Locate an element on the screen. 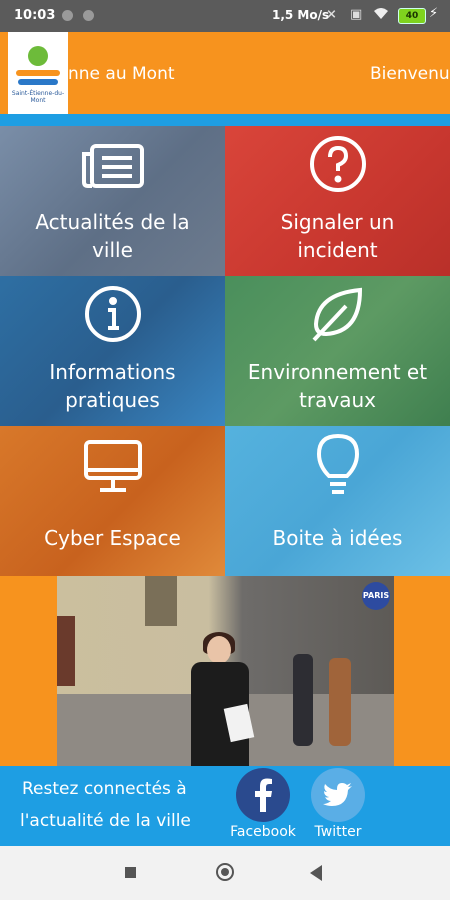  lightbulb-icon is located at coordinates (338, 467).